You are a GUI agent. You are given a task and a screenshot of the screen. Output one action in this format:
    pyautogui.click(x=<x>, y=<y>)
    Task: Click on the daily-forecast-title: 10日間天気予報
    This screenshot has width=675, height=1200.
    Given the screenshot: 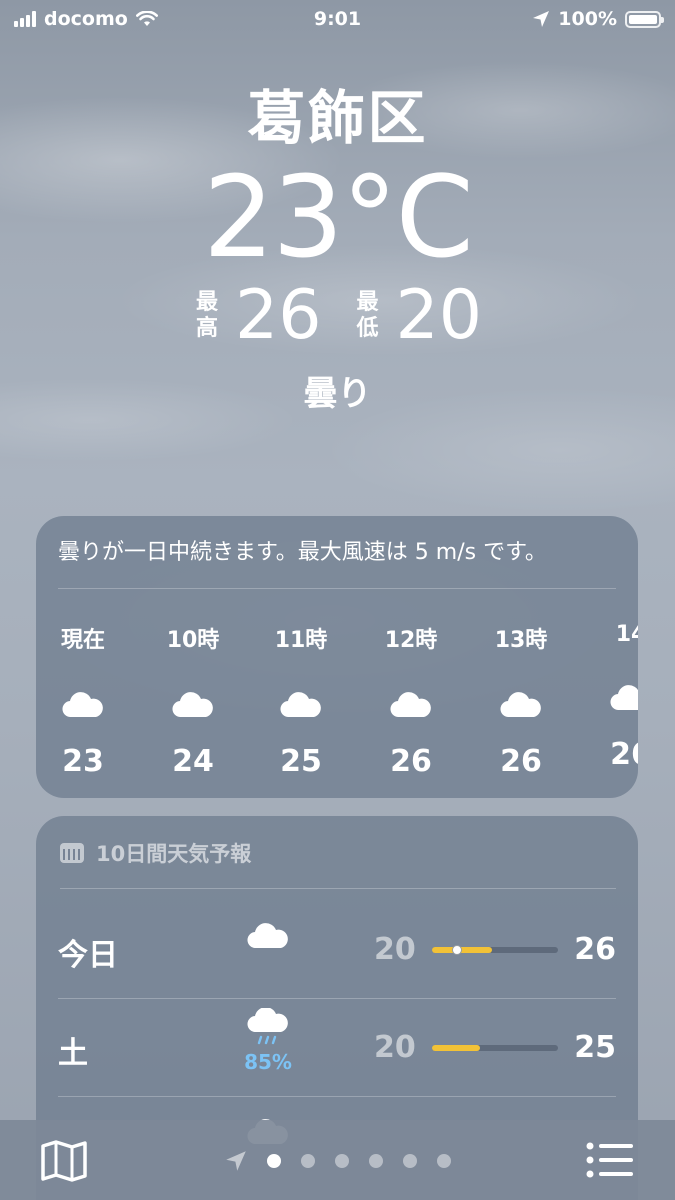 What is the action you would take?
    pyautogui.click(x=174, y=854)
    